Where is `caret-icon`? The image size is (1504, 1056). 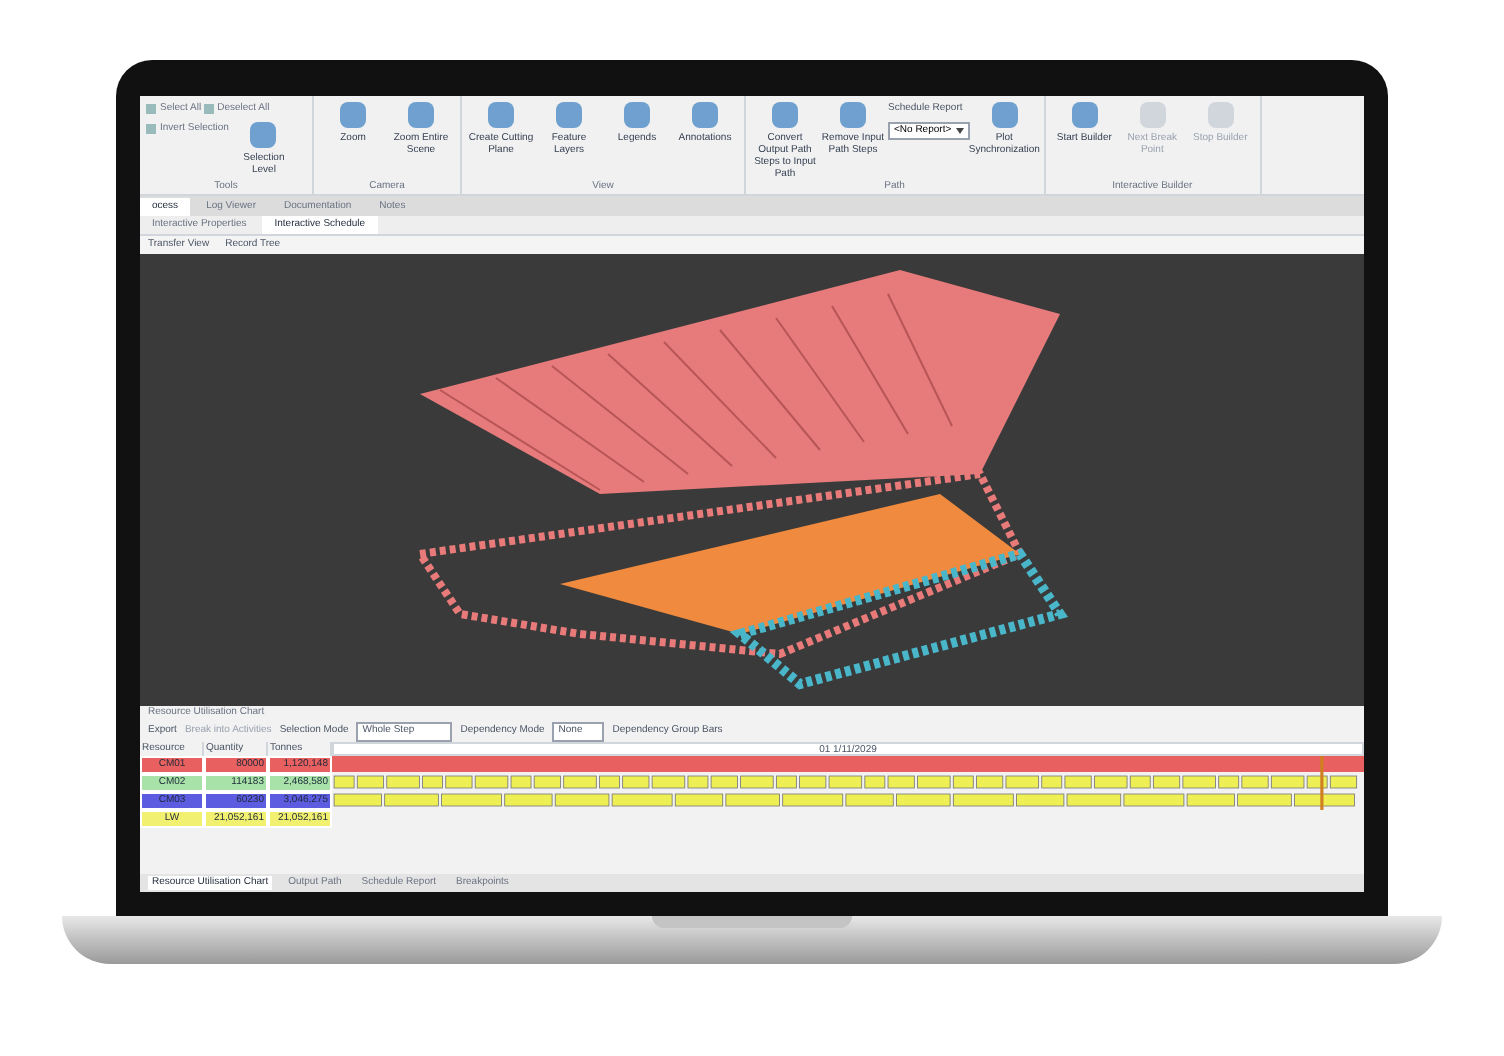 caret-icon is located at coordinates (959, 130).